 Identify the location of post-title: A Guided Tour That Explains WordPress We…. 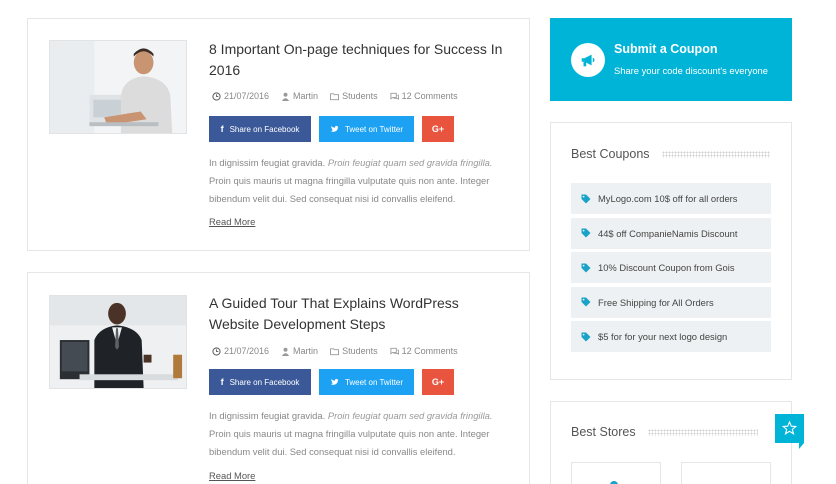
(359, 314).